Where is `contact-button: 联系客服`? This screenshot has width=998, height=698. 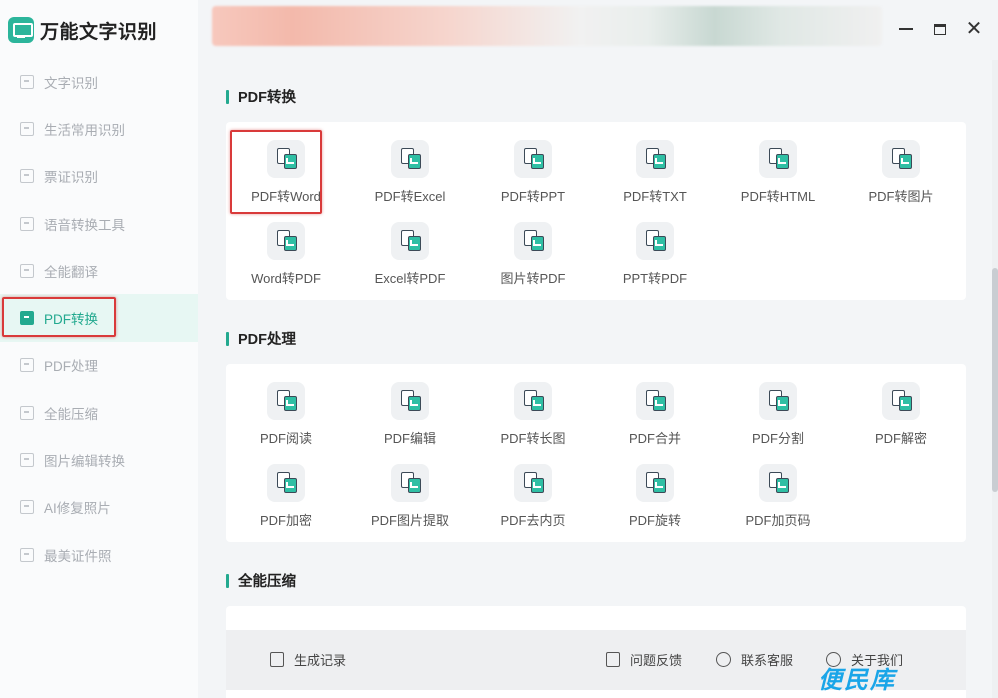 contact-button: 联系客服 is located at coordinates (754, 659).